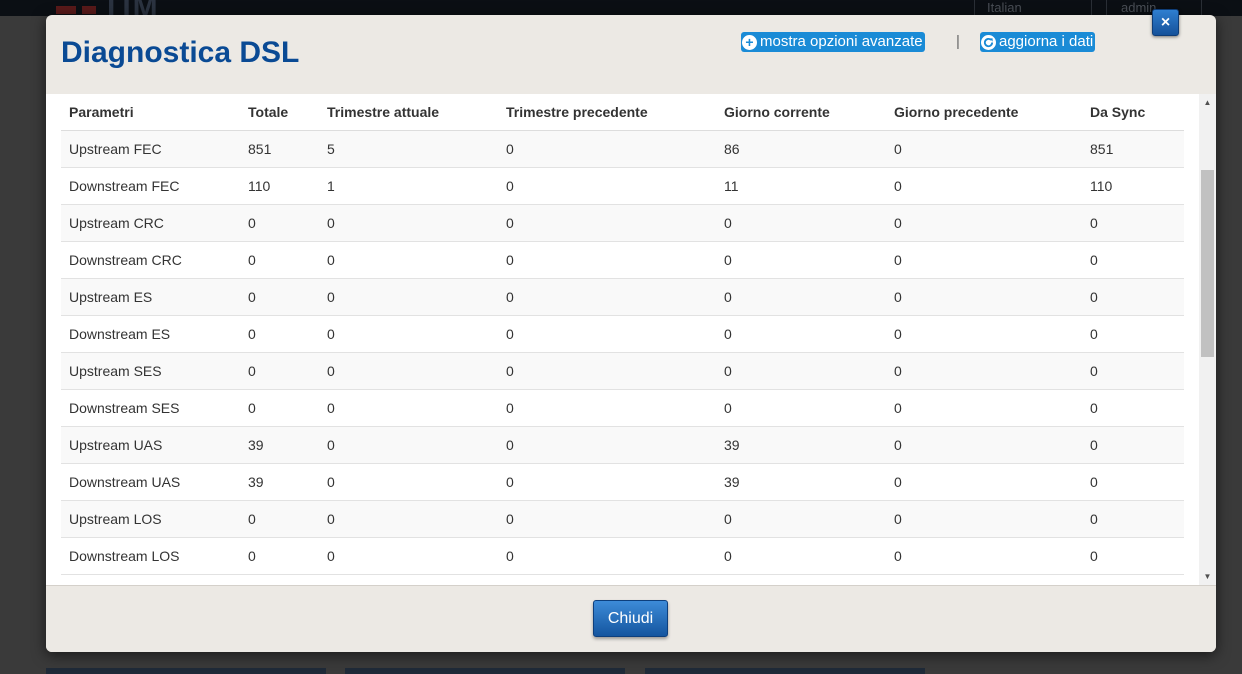 The height and width of the screenshot is (674, 1242). I want to click on parameter-name-cell: Downstream LOS, so click(150, 556).